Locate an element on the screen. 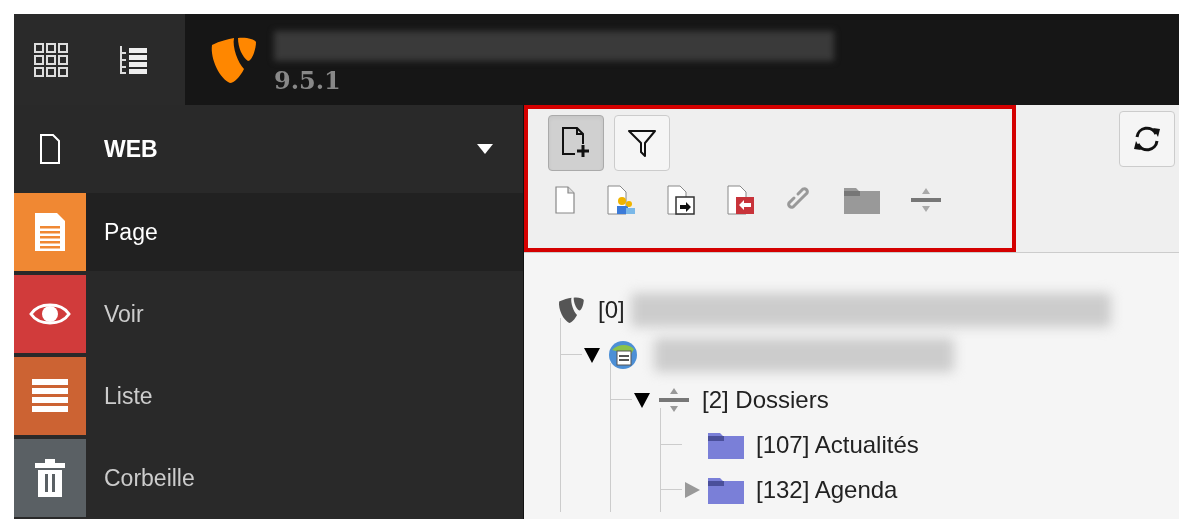 The height and width of the screenshot is (519, 1179). add-document-icon is located at coordinates (576, 143).